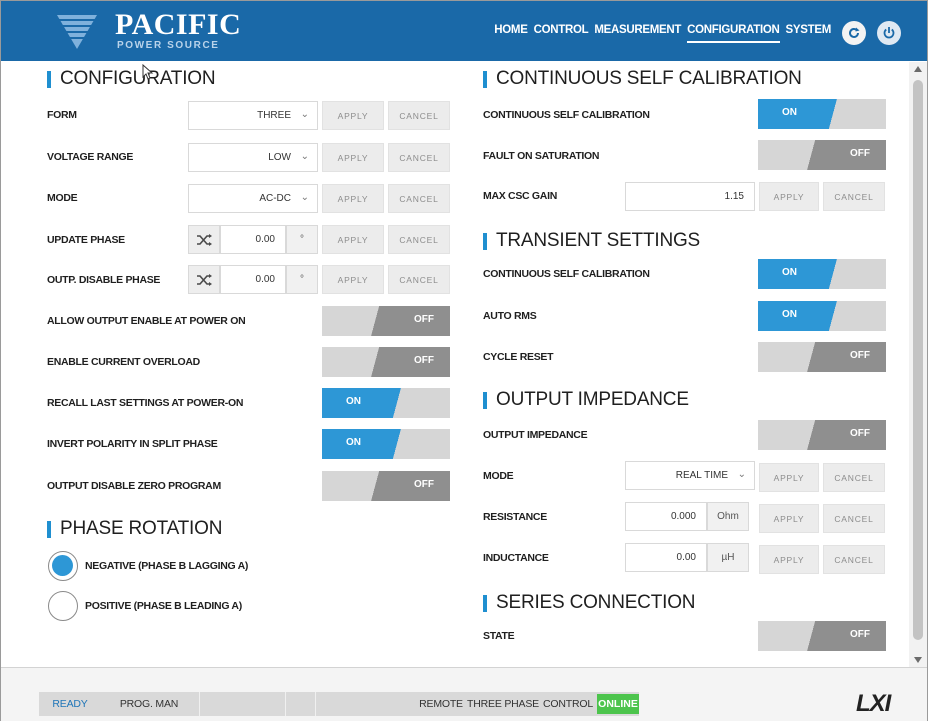 The image size is (928, 721). What do you see at coordinates (822, 274) in the screenshot?
I see `transient-csc-toggle: ON` at bounding box center [822, 274].